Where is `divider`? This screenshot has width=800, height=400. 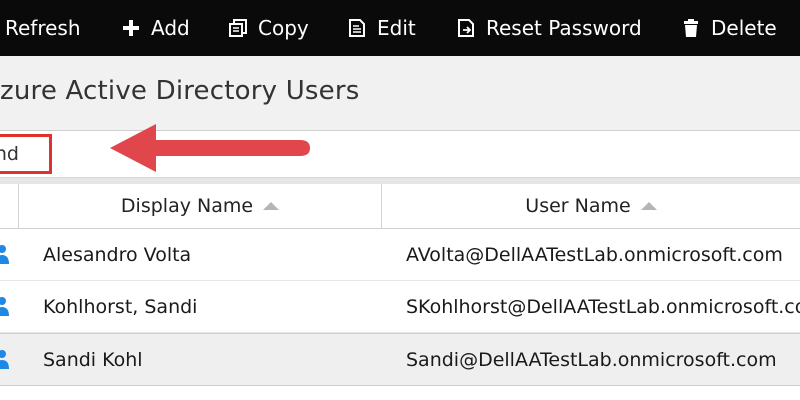 divider is located at coordinates (400, 180).